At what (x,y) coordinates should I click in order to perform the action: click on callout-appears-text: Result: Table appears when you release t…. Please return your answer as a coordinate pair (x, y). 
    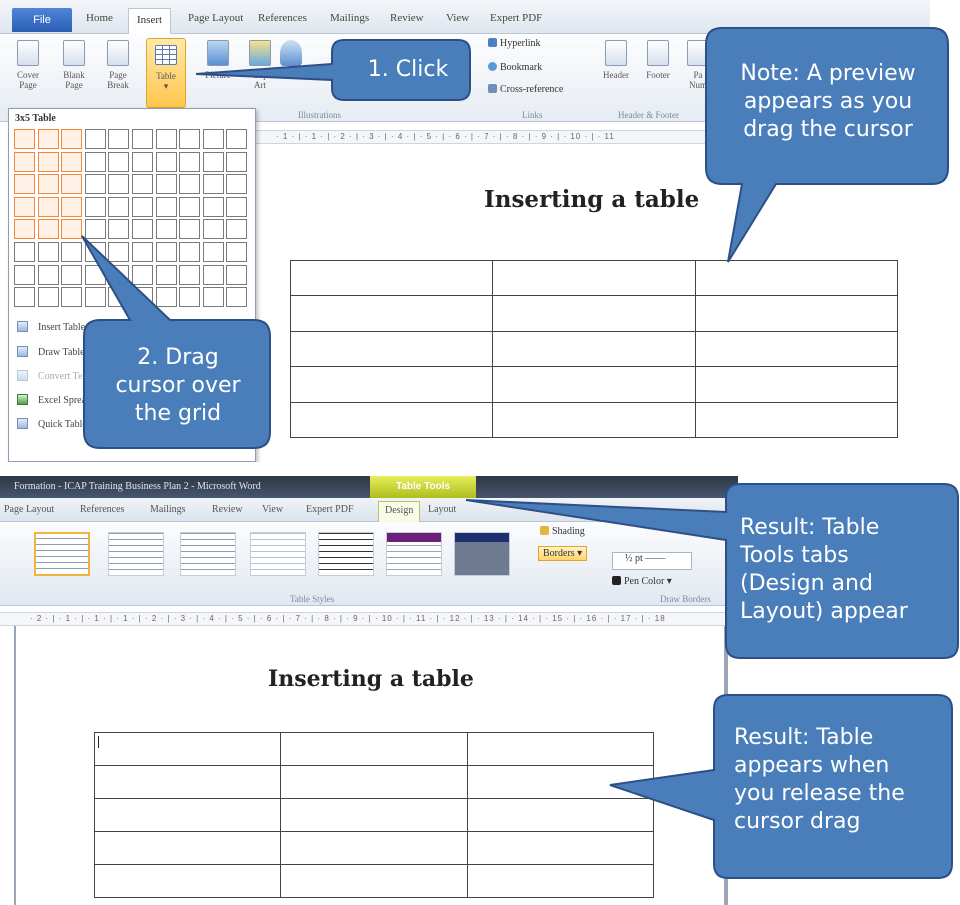
    Looking at the image, I should click on (819, 779).